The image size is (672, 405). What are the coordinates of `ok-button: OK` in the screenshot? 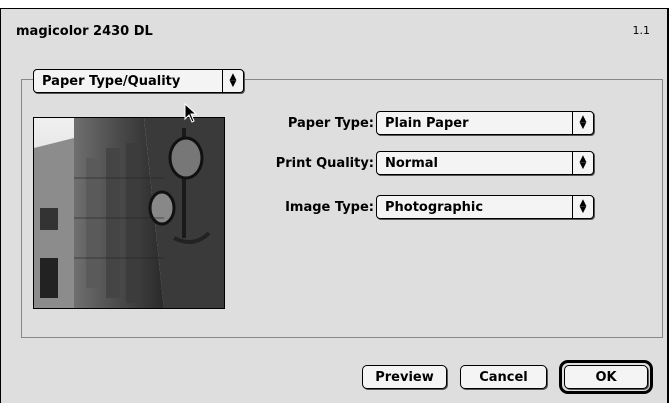 It's located at (606, 377).